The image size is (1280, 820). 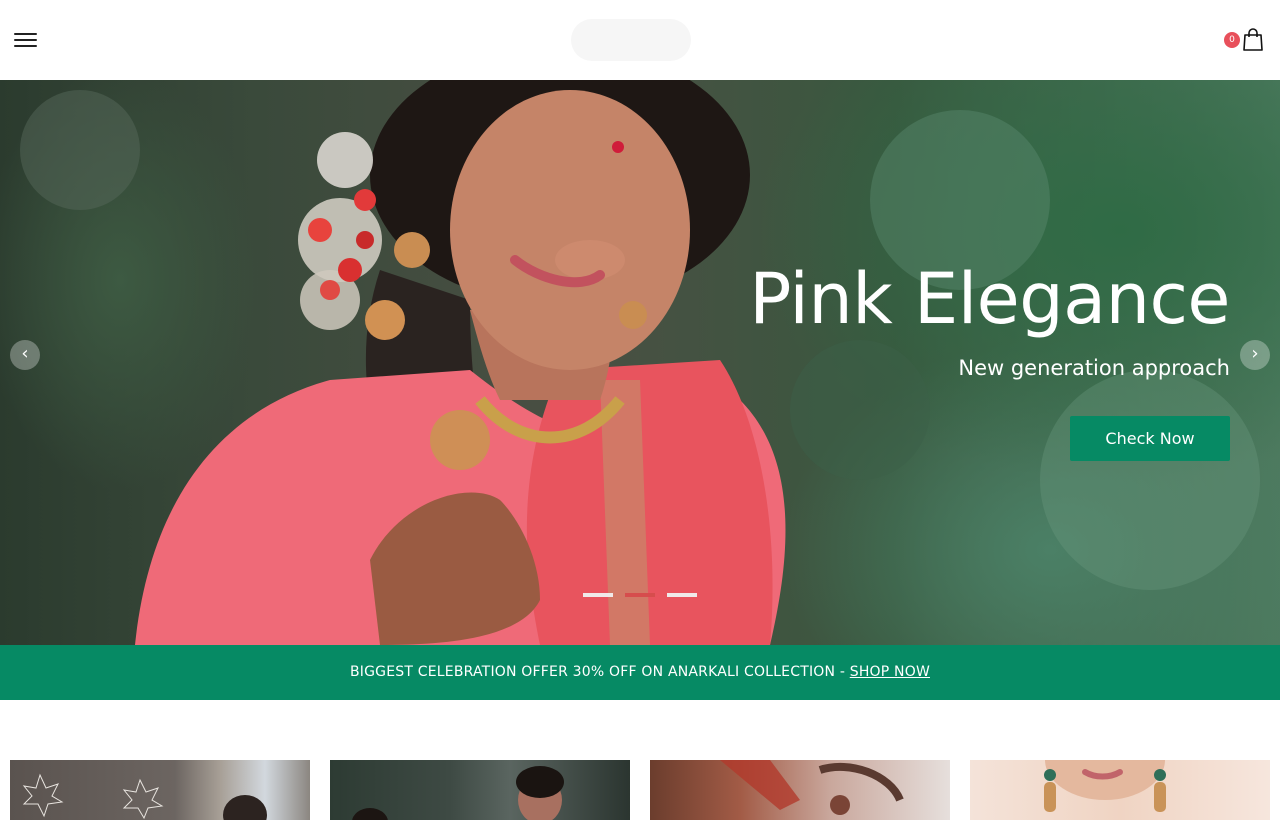 What do you see at coordinates (26, 40) in the screenshot?
I see `hamburger-menu-icon` at bounding box center [26, 40].